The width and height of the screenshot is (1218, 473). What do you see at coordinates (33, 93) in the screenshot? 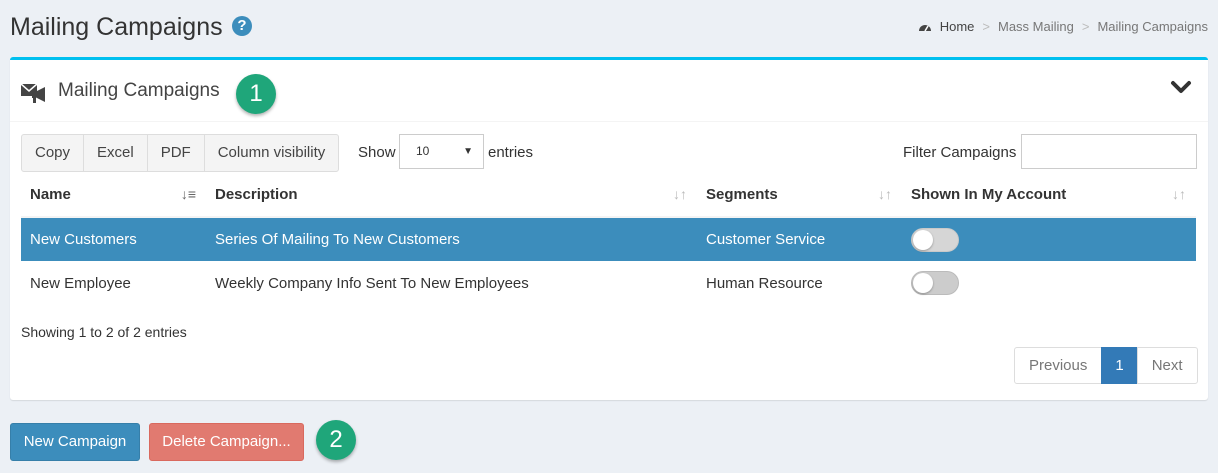
I see `megaphone-icon` at bounding box center [33, 93].